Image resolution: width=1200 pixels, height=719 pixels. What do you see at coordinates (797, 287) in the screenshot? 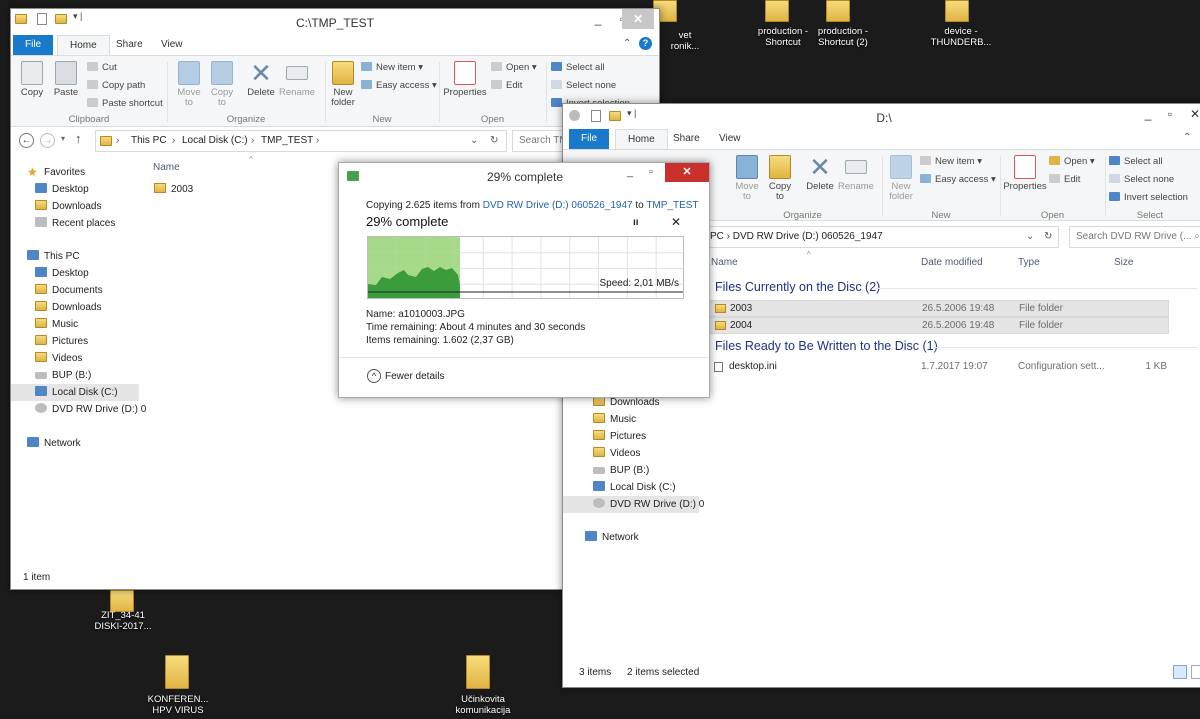
I see `group-header-disc: Files Currently on the Disc (2)` at bounding box center [797, 287].